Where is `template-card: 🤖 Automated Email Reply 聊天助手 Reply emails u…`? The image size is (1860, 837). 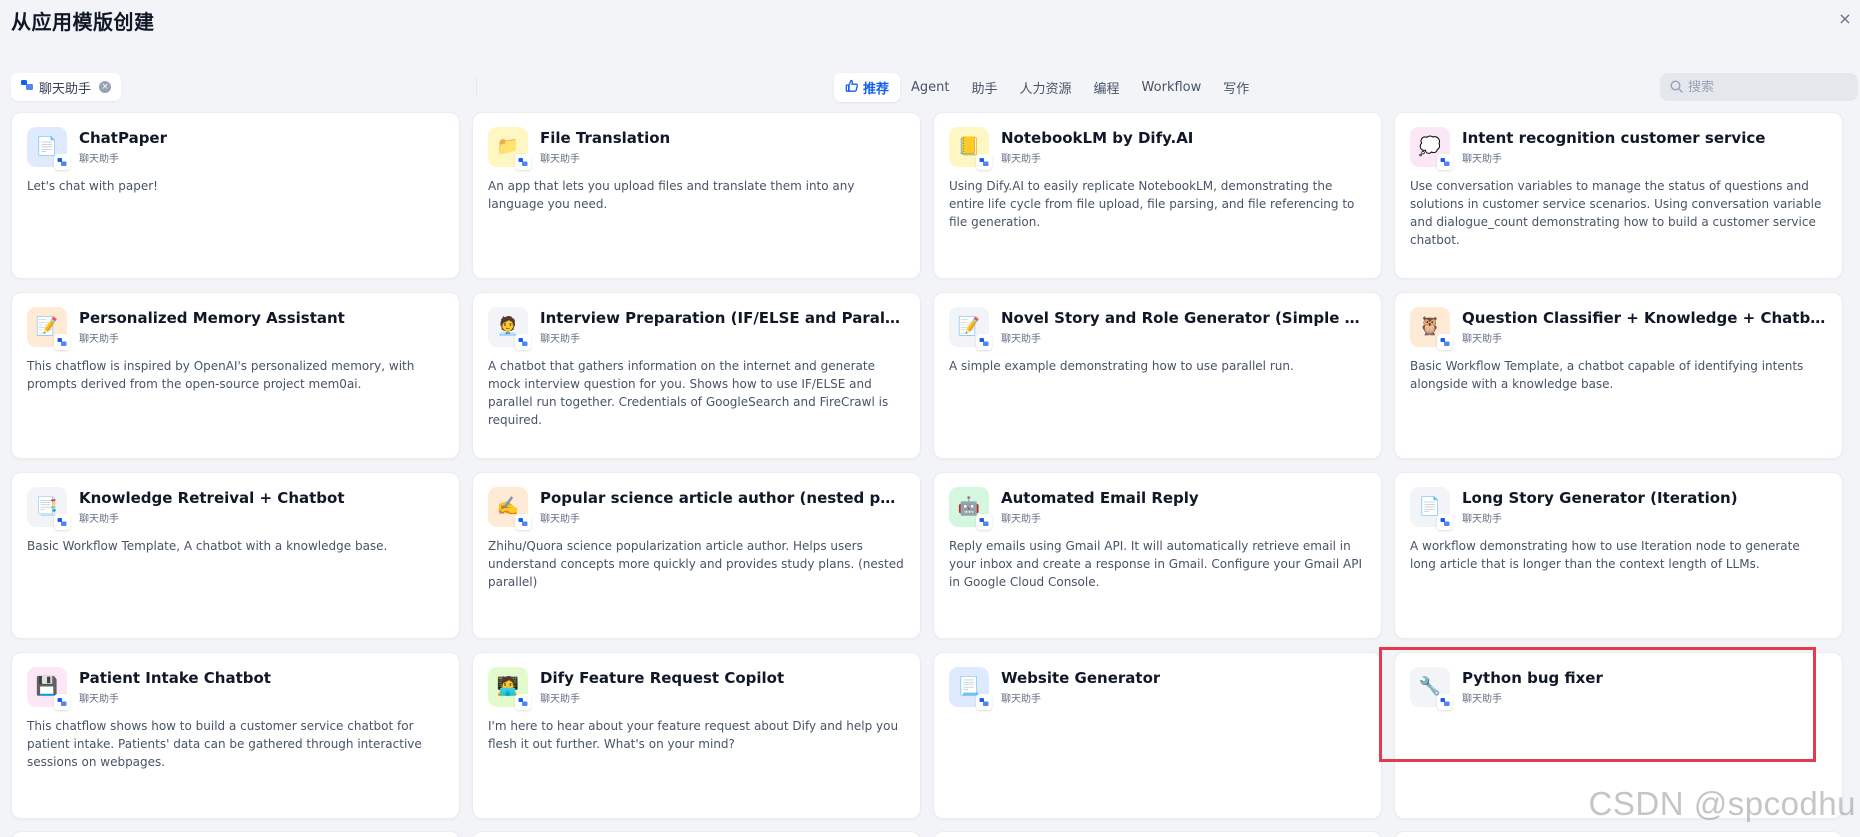 template-card: 🤖 Automated Email Reply 聊天助手 Reply emails u… is located at coordinates (1157, 555).